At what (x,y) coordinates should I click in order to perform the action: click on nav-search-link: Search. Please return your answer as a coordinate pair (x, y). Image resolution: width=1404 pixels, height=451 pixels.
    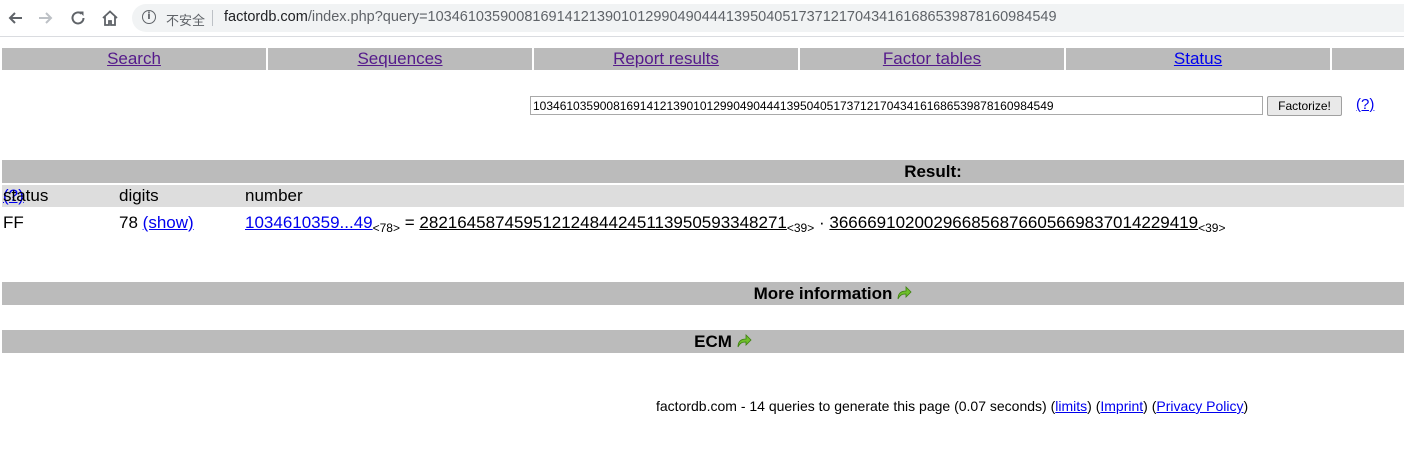
    Looking at the image, I should click on (134, 58).